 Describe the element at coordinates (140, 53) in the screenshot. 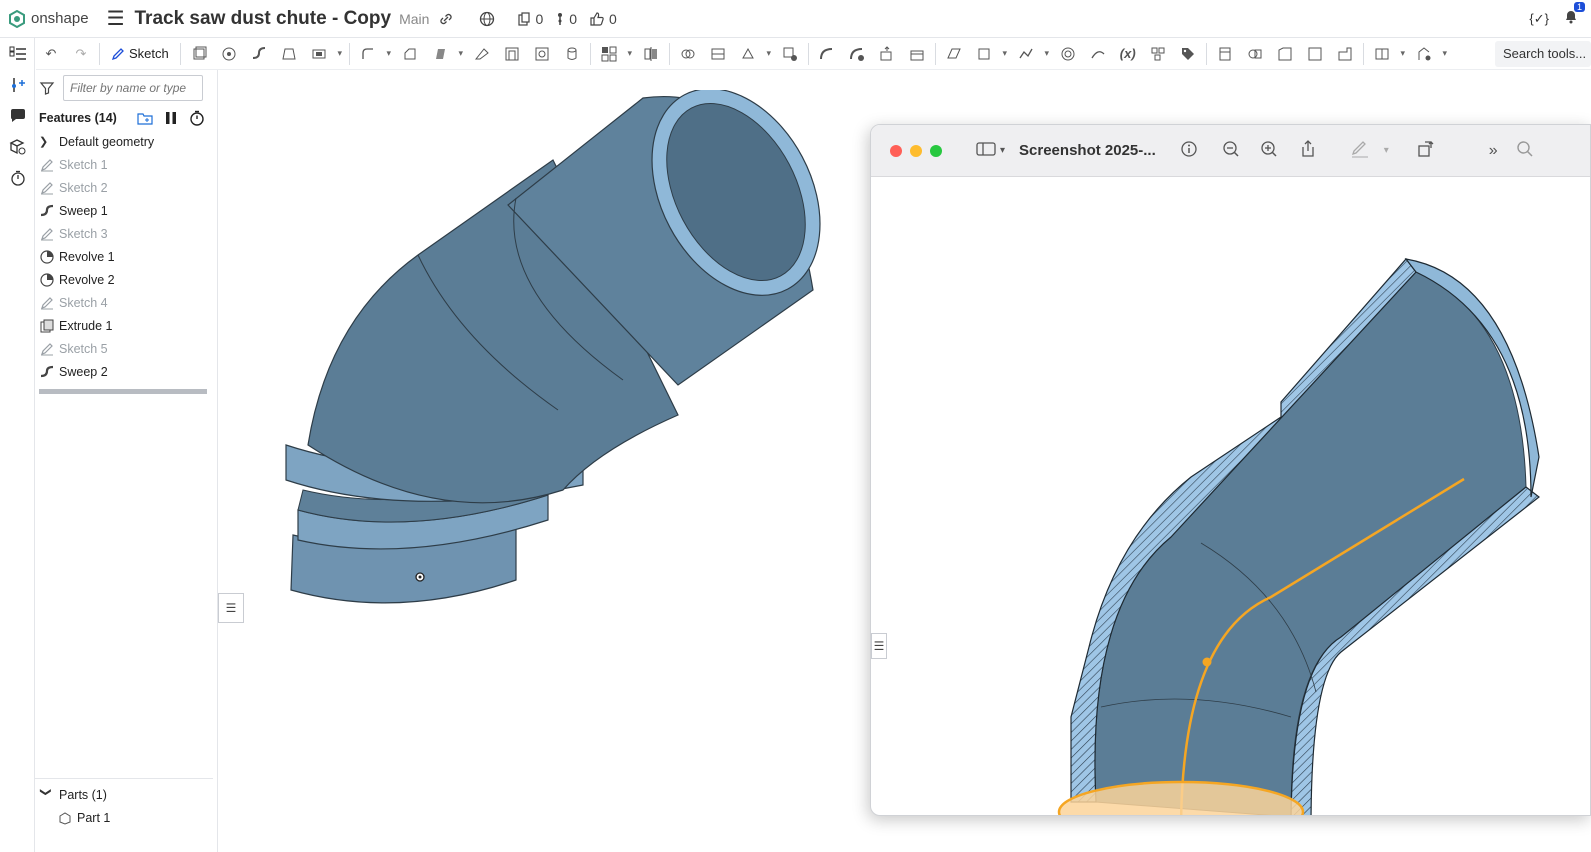

I see `sketch-button: Sketch` at that location.